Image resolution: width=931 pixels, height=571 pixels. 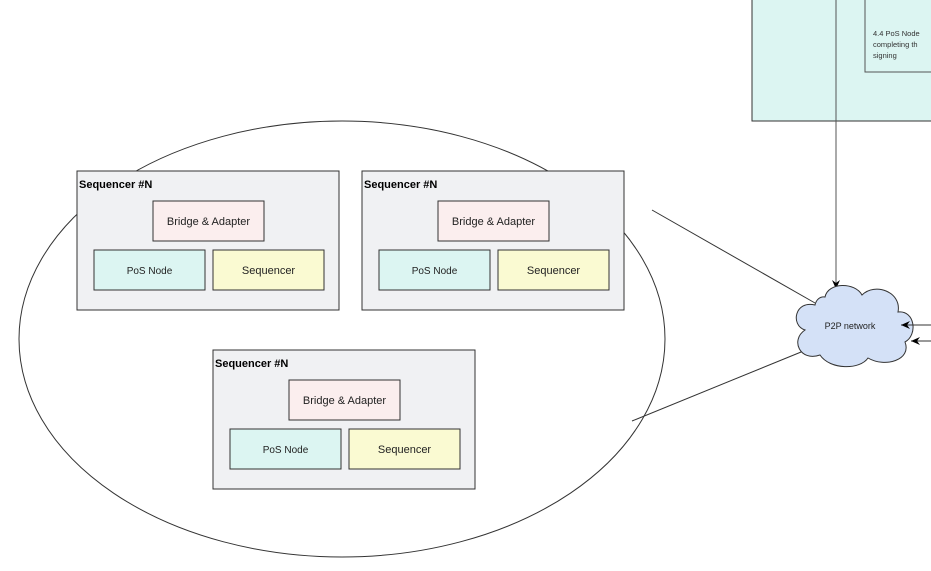 I want to click on p2p-network-cloud: P2P network, so click(x=854, y=326).